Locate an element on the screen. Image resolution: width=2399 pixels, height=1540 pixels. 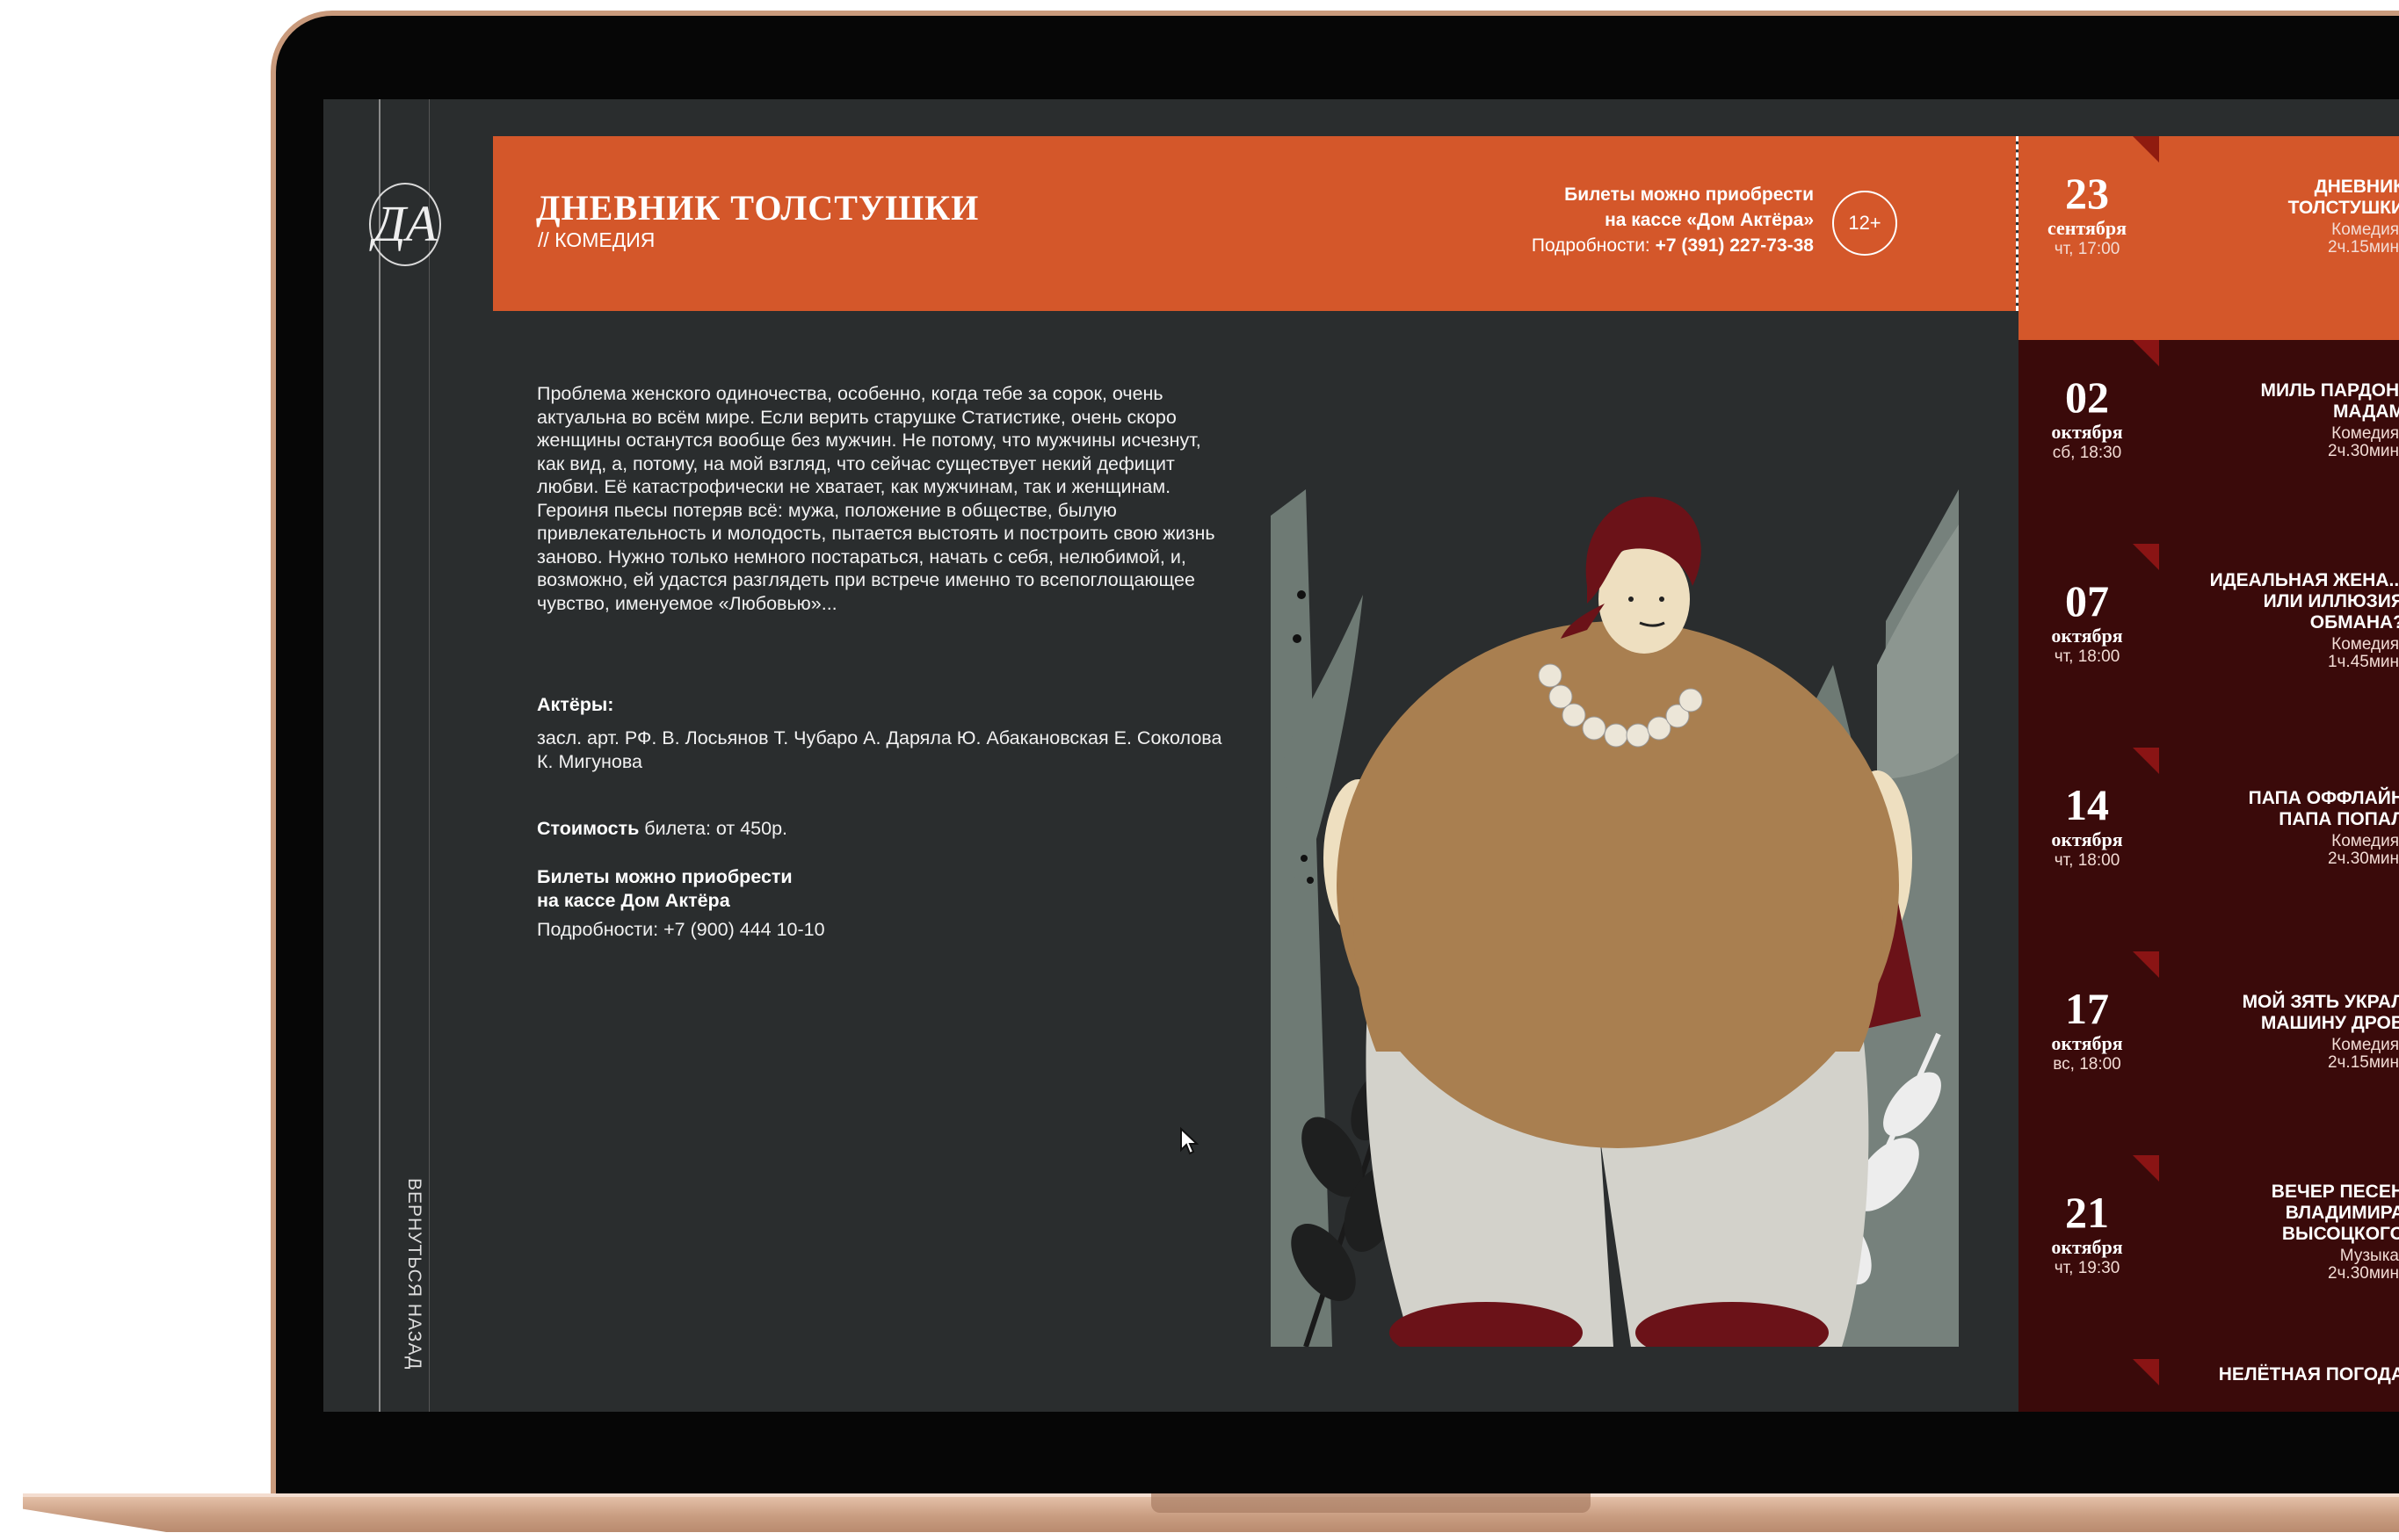
event-day: 23 is located at coordinates (2087, 194).